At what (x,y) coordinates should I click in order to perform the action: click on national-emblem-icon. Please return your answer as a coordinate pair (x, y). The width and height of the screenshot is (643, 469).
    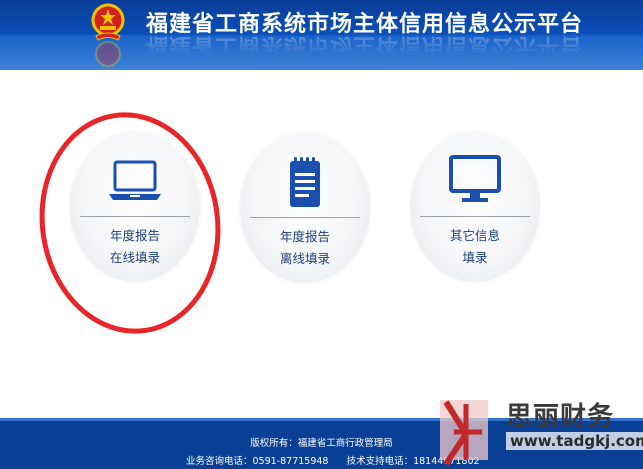
    Looking at the image, I should click on (108, 22).